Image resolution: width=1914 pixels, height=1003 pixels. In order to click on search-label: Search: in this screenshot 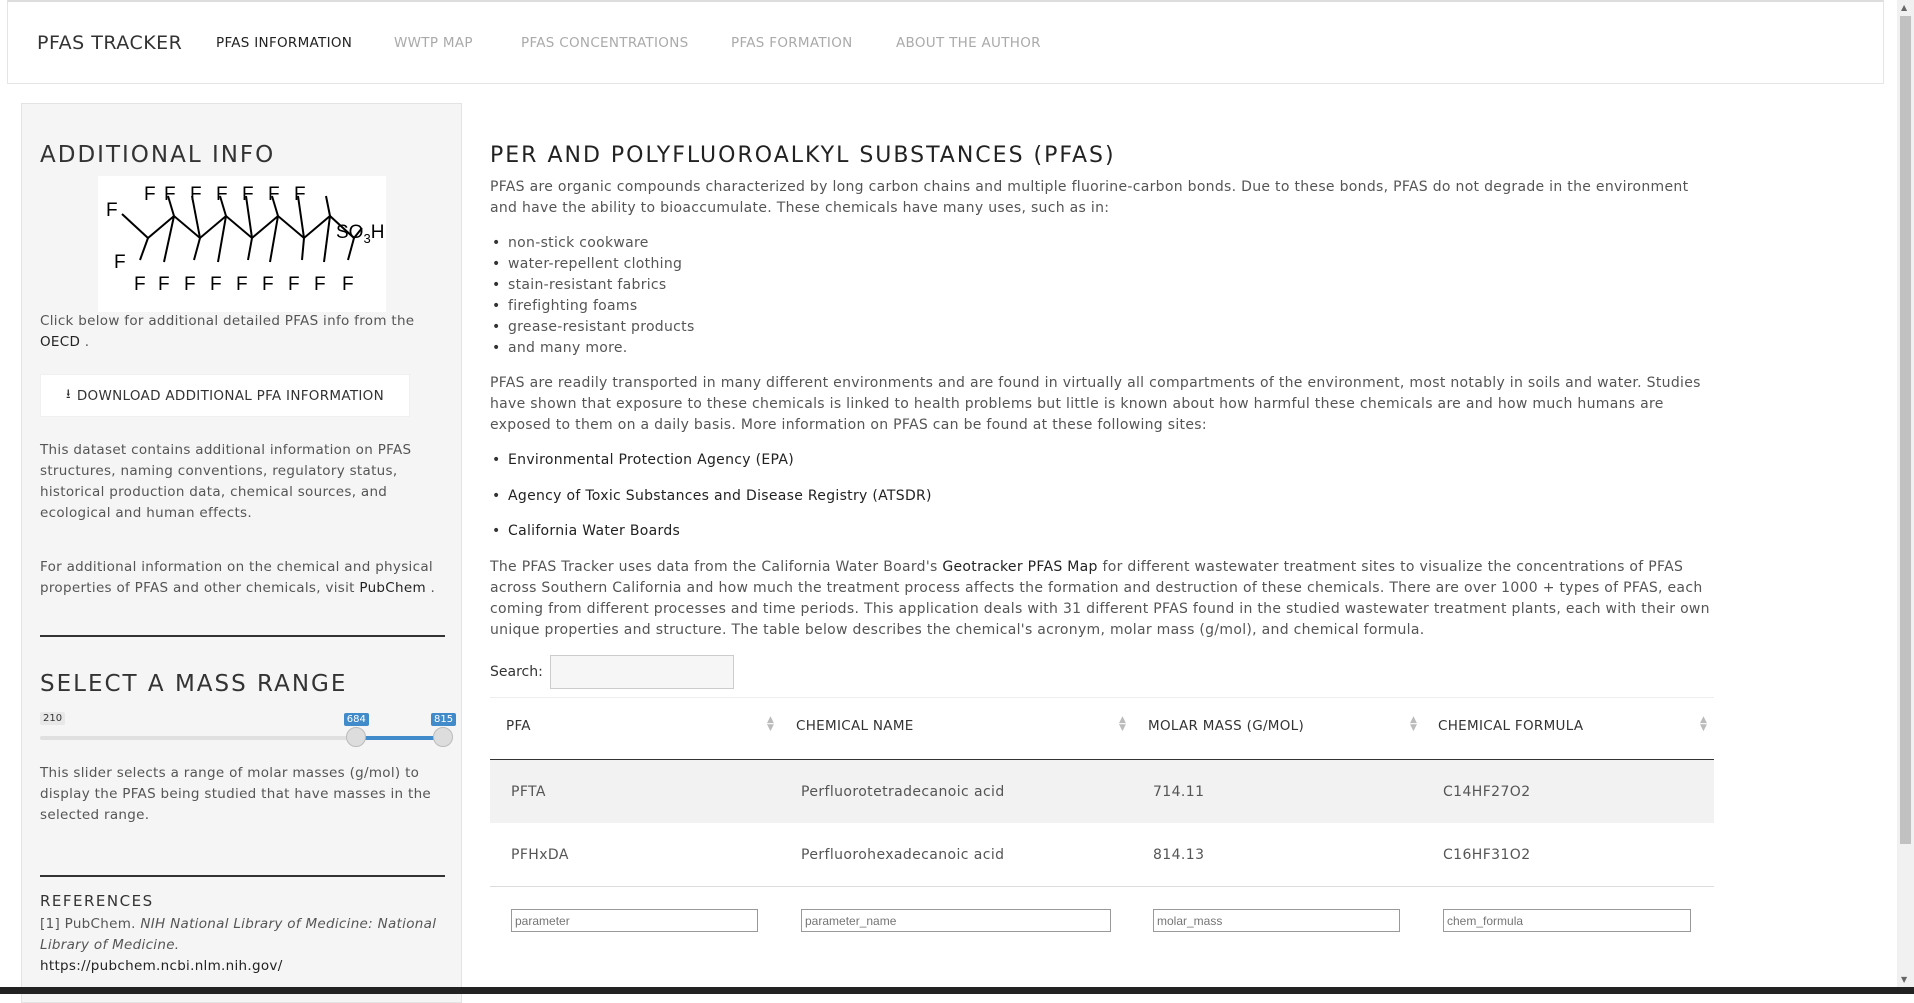, I will do `click(516, 672)`.